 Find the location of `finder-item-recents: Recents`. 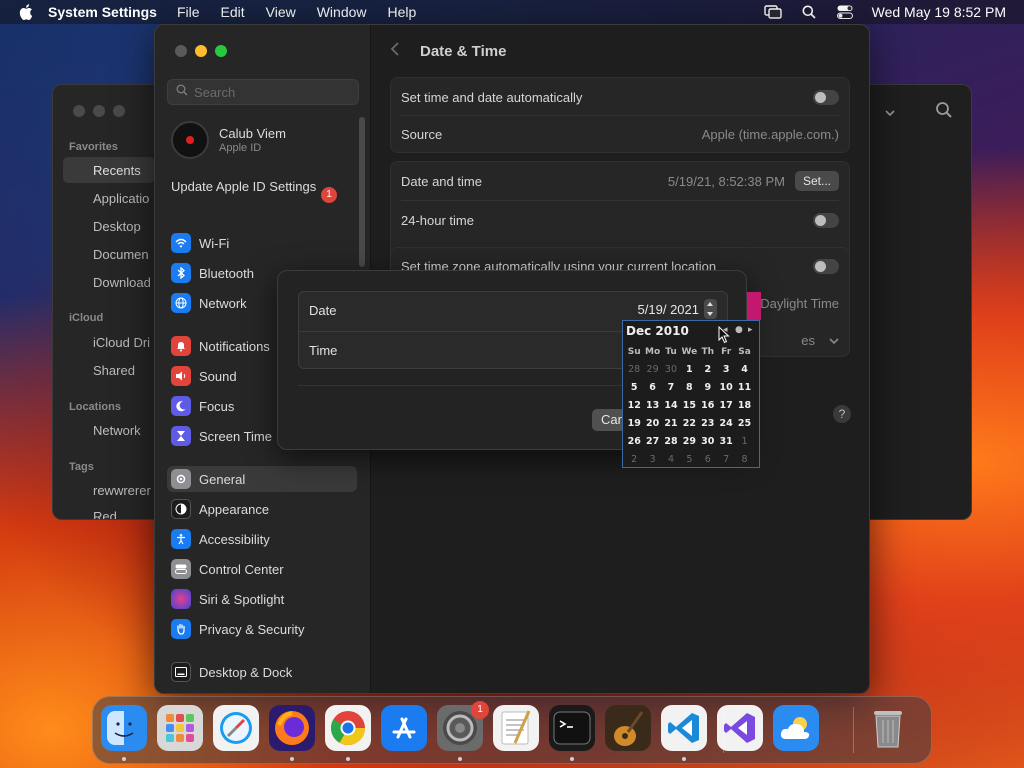

finder-item-recents: Recents is located at coordinates (117, 170).